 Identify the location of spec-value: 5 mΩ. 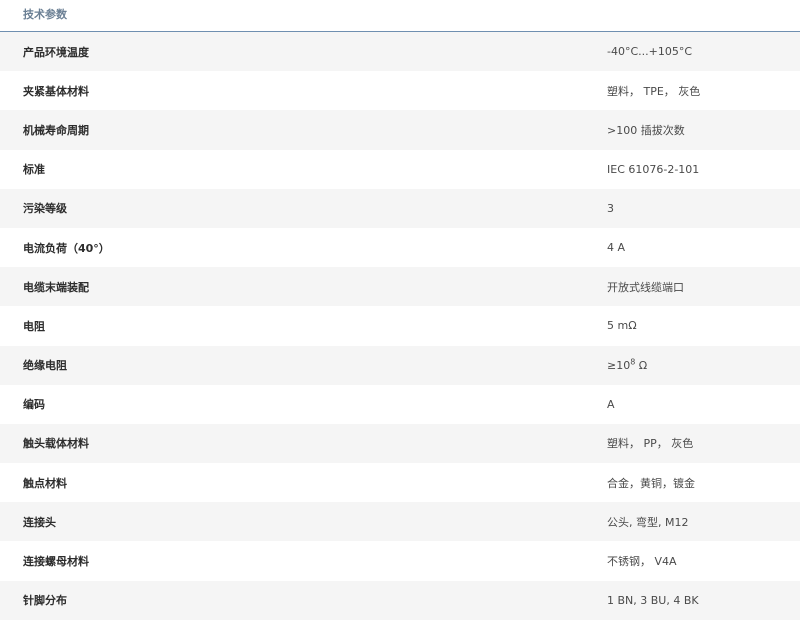
(622, 326).